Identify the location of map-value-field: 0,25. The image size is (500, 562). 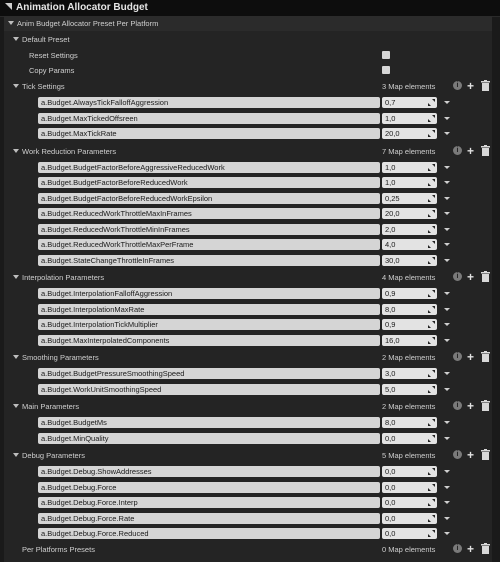
(409, 198).